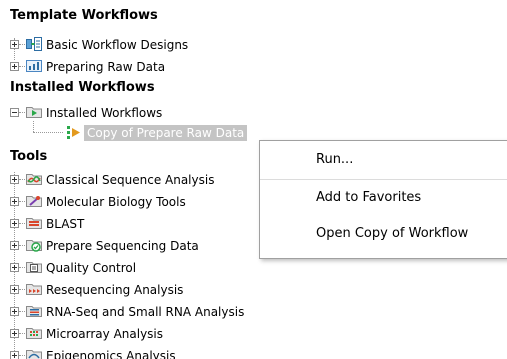 The width and height of the screenshot is (507, 359). What do you see at coordinates (14, 179) in the screenshot?
I see `expand-classical-sequence-analysis` at bounding box center [14, 179].